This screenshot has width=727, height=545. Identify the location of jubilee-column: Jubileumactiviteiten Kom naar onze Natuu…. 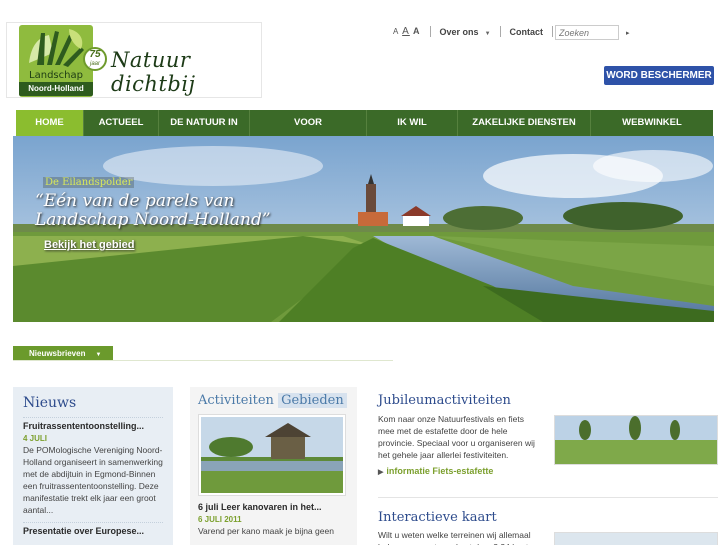
(545, 466).